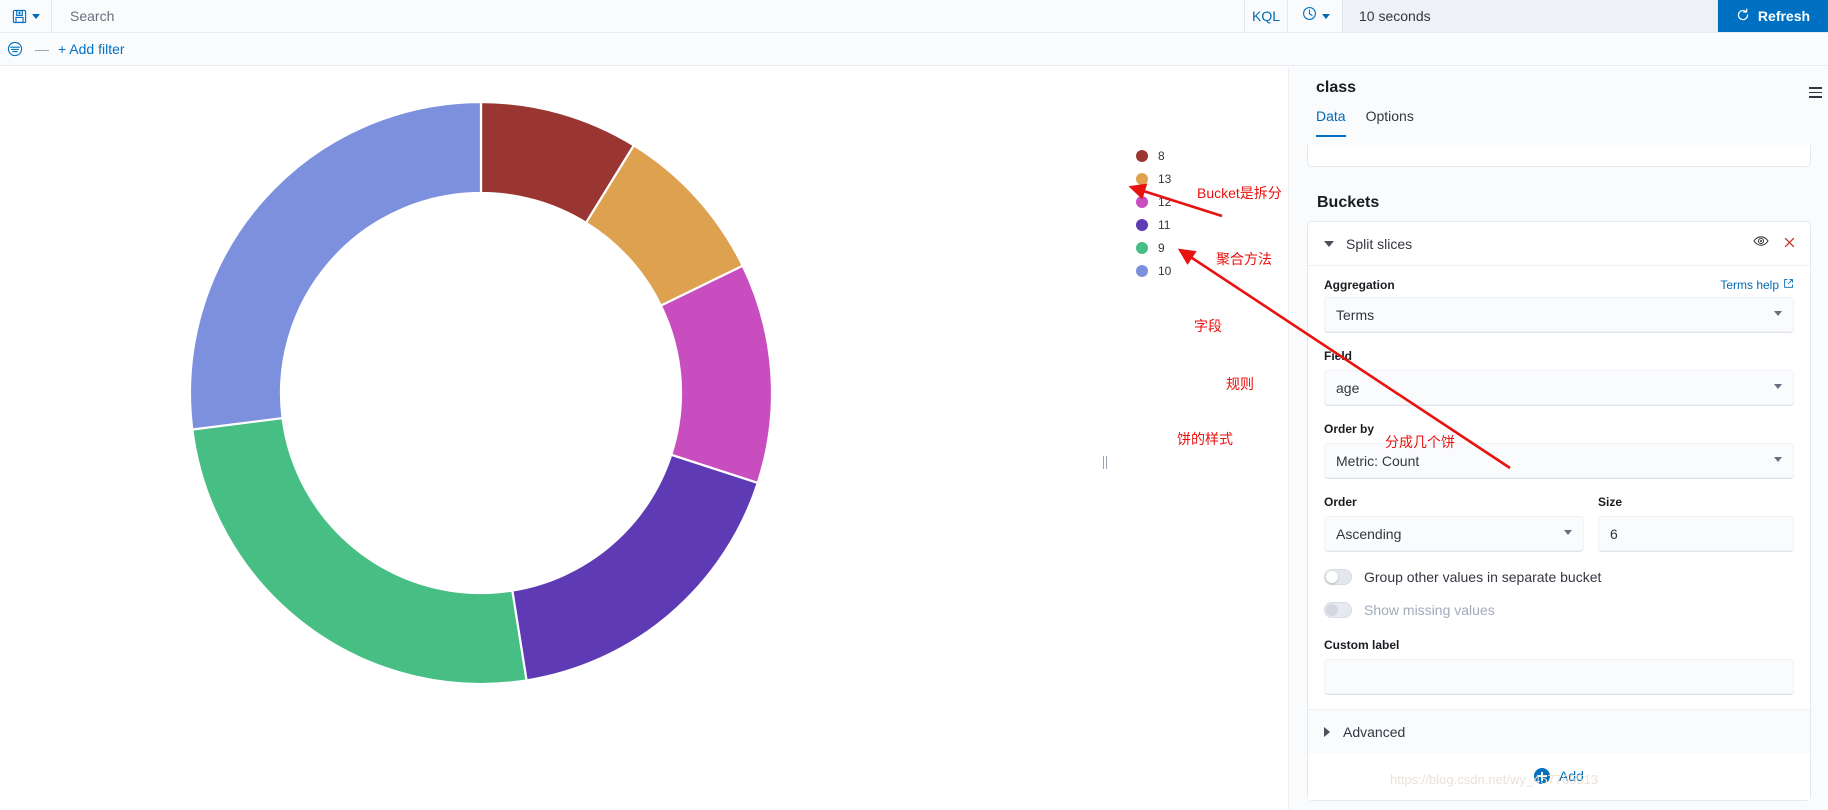  I want to click on add-filter-button: + Add filter, so click(91, 49).